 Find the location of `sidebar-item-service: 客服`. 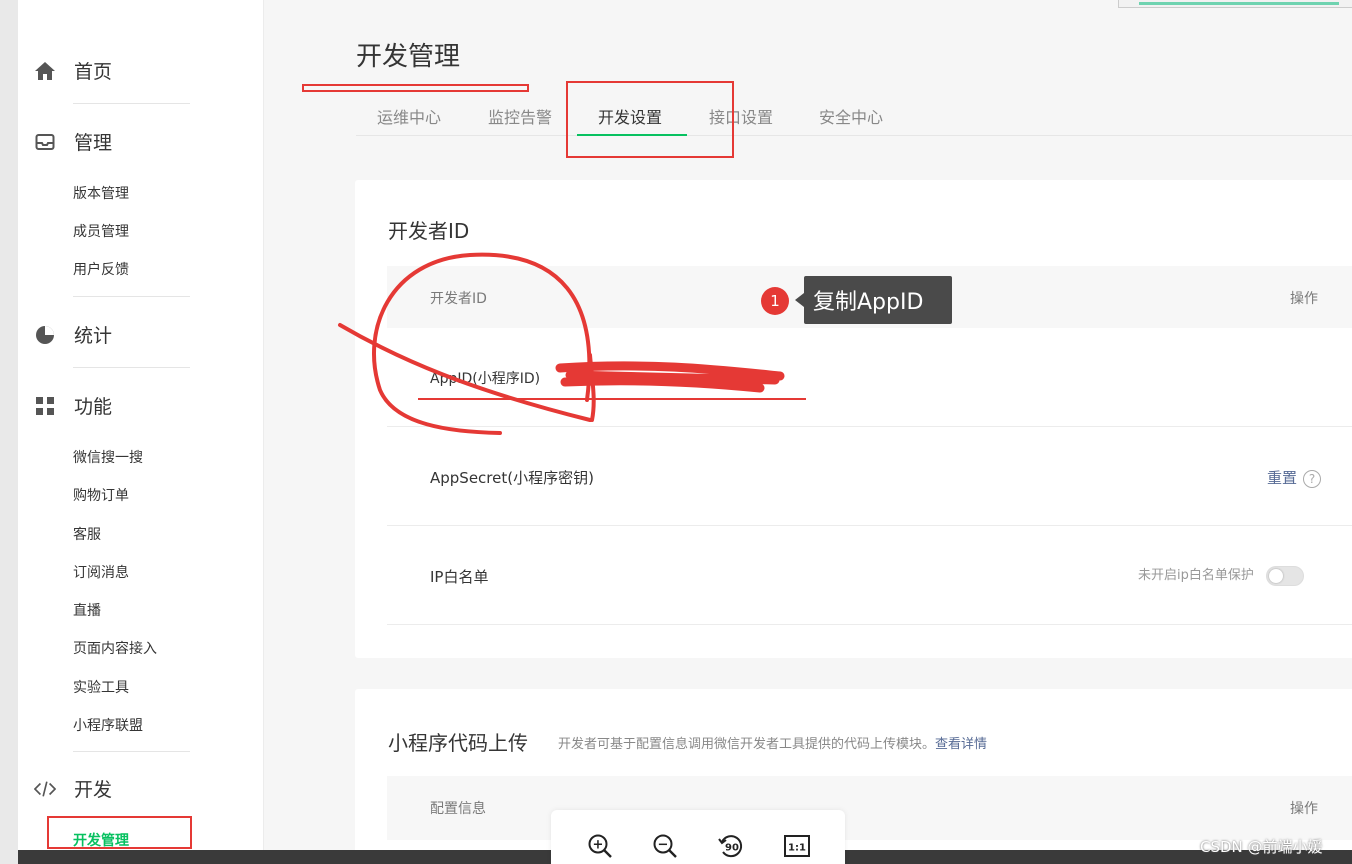

sidebar-item-service: 客服 is located at coordinates (87, 534).